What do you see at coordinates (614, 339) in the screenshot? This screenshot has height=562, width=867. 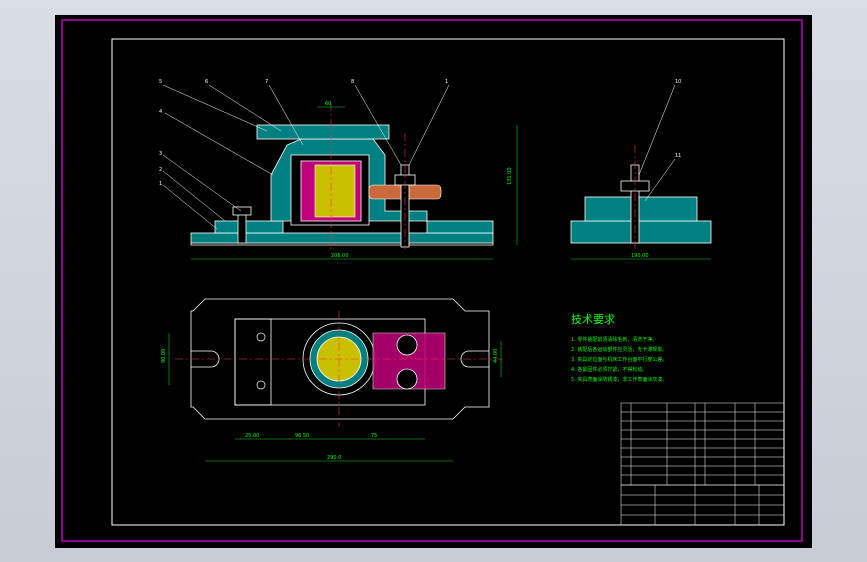 I see `requirement-1: 1. 零件装配前须清除毛刺，清洗干净。` at bounding box center [614, 339].